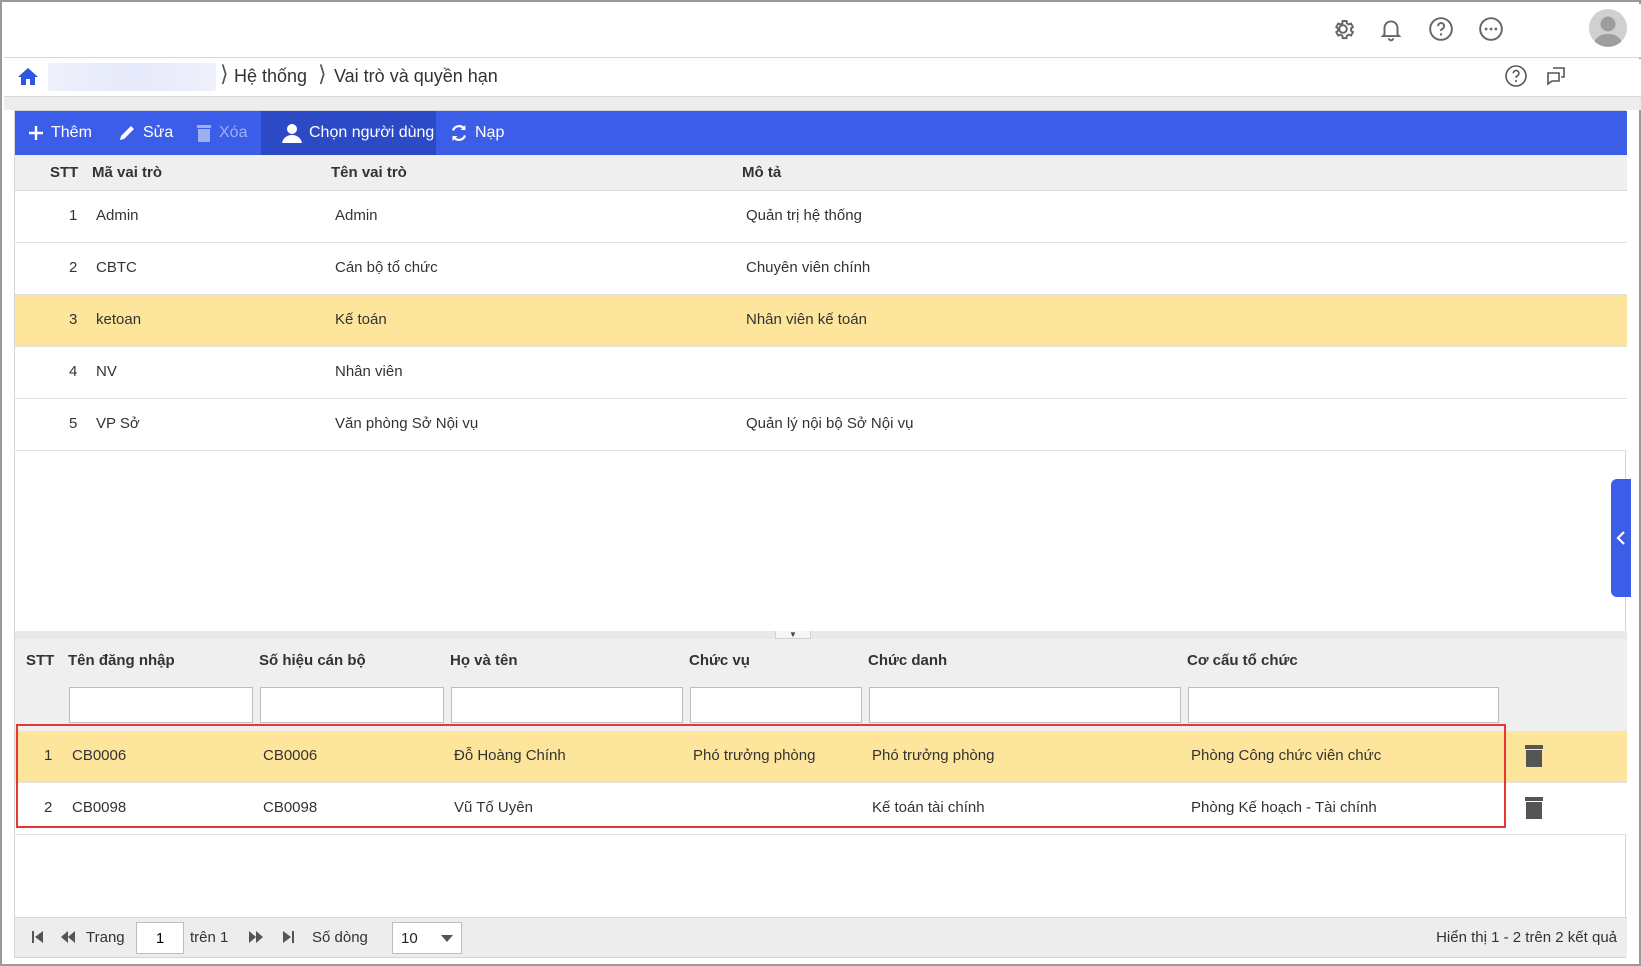 This screenshot has height=966, width=1641. What do you see at coordinates (127, 133) in the screenshot?
I see `pencil-icon` at bounding box center [127, 133].